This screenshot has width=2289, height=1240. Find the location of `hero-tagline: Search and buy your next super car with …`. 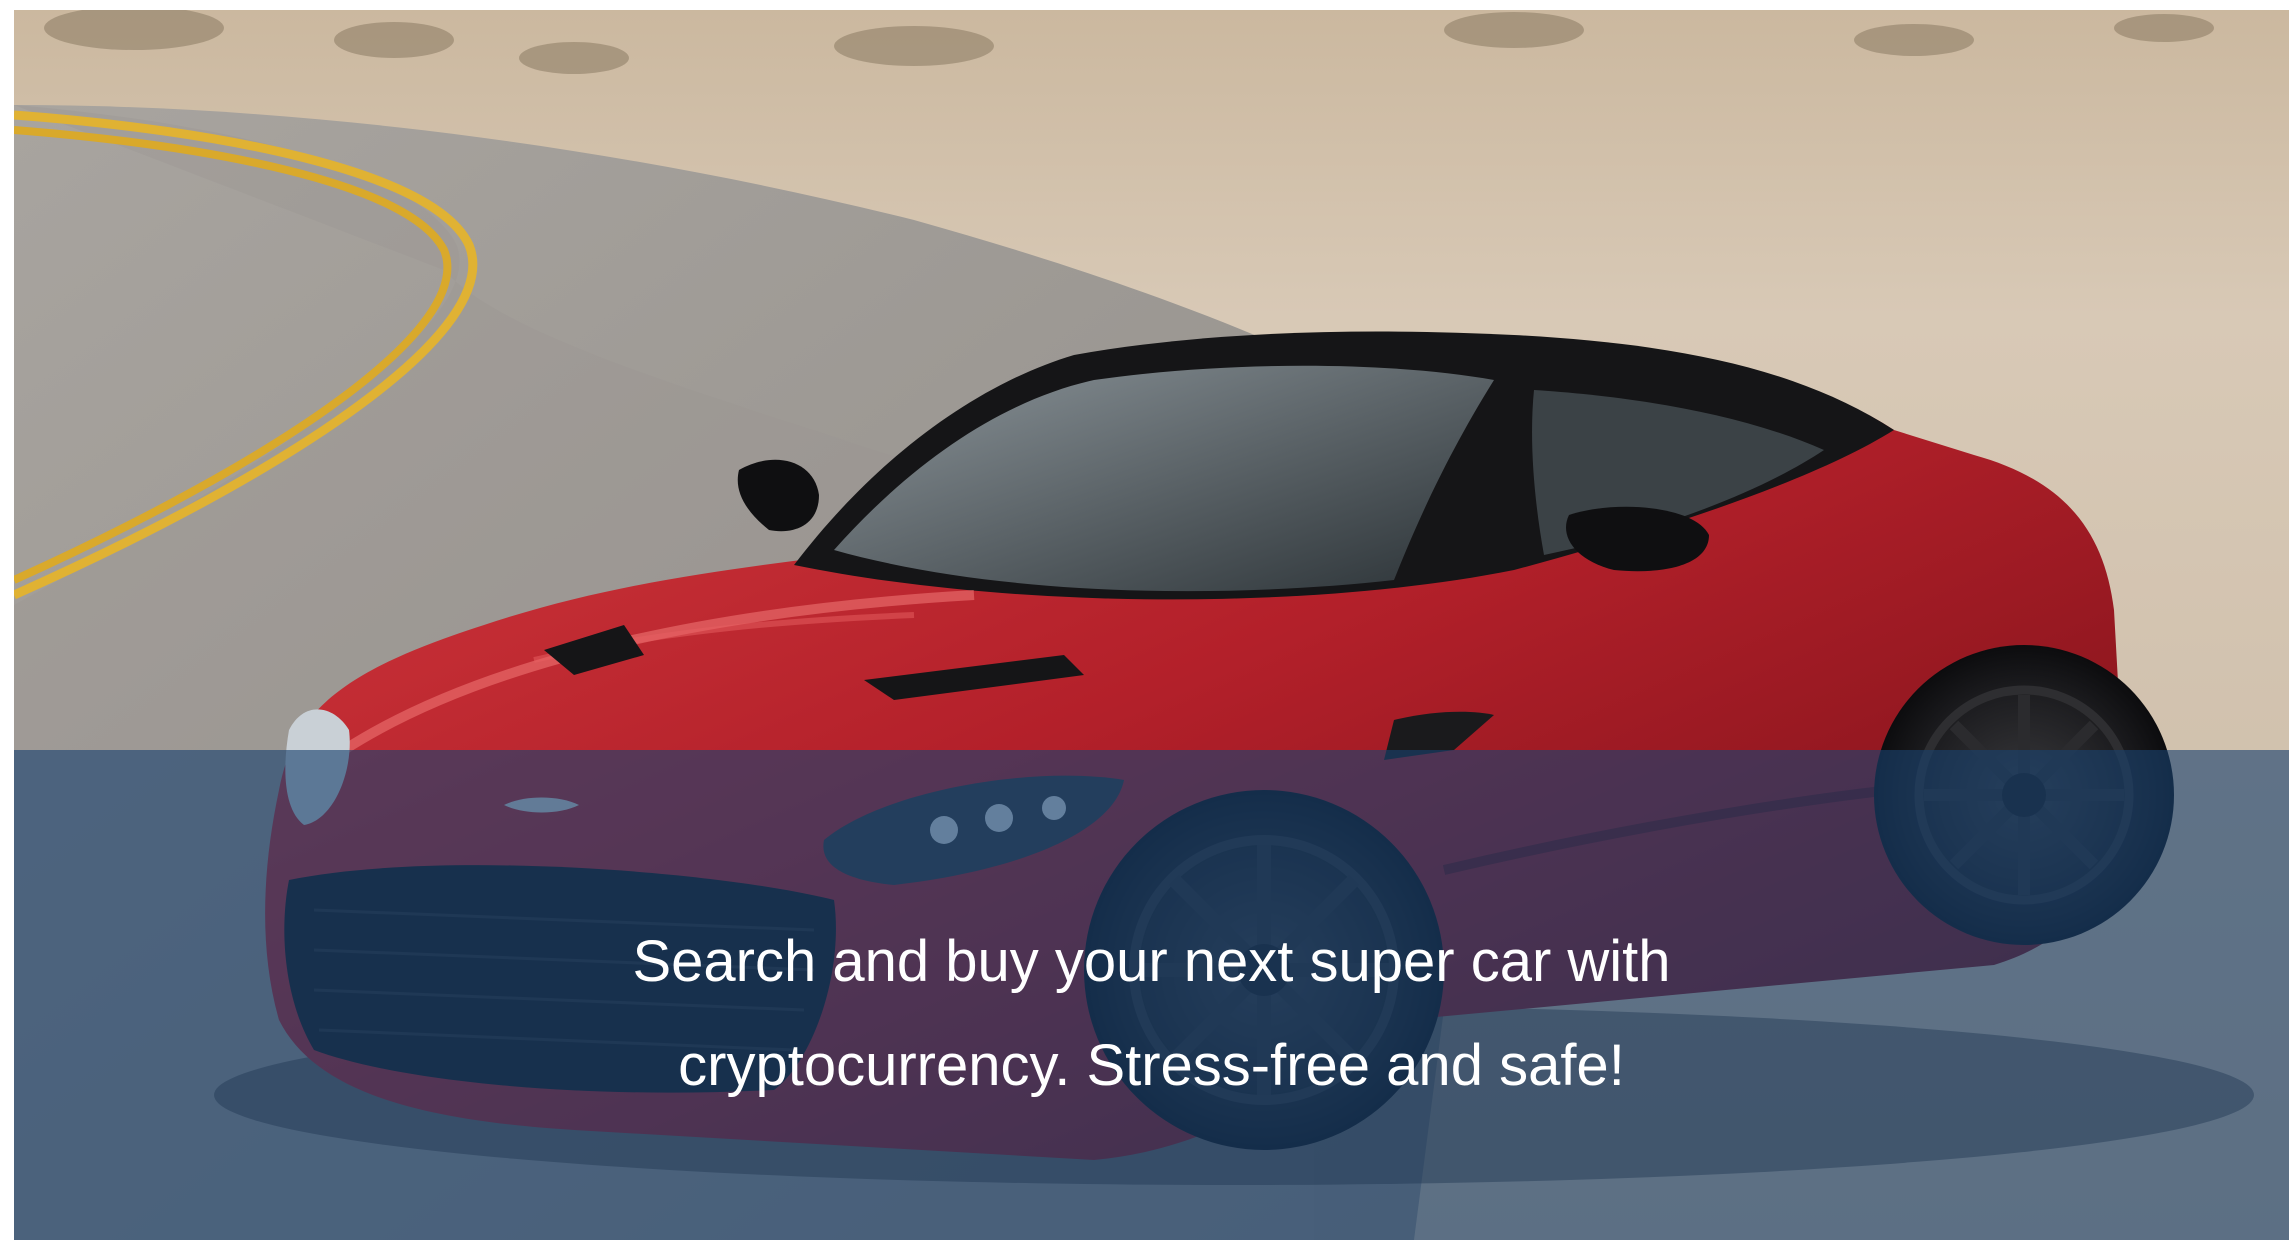

hero-tagline: Search and buy your next super car with … is located at coordinates (1151, 1014).